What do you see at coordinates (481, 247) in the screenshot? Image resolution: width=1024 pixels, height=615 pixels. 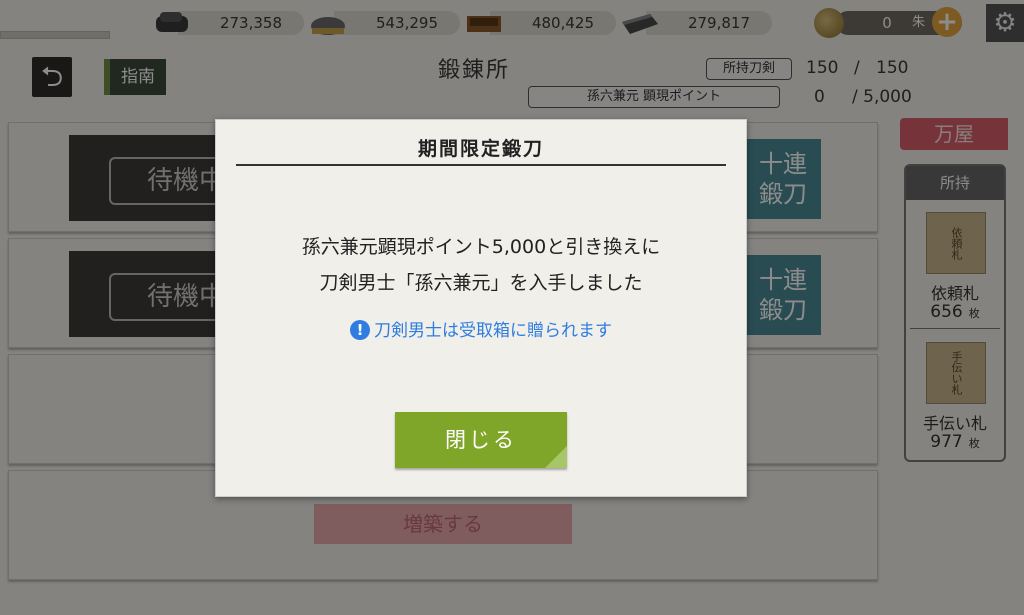 I see `dialog-message-line-1: 孫六兼元顕現ポイント5,000と引き換えに` at bounding box center [481, 247].